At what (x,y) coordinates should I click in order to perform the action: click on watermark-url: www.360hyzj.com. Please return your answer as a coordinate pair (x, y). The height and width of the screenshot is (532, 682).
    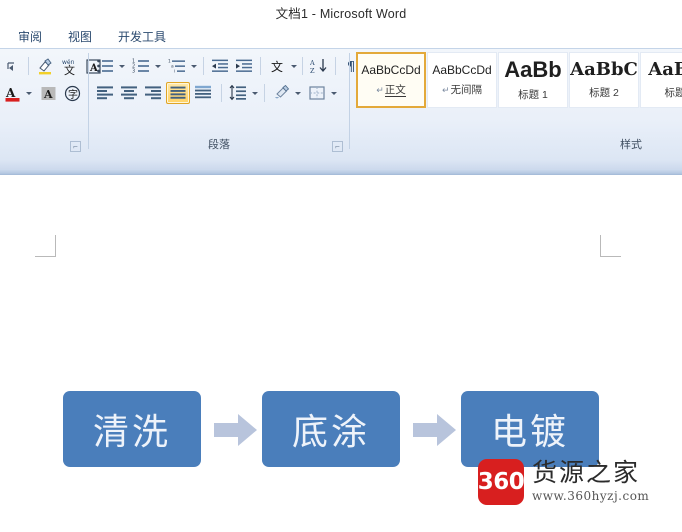
    Looking at the image, I should click on (591, 496).